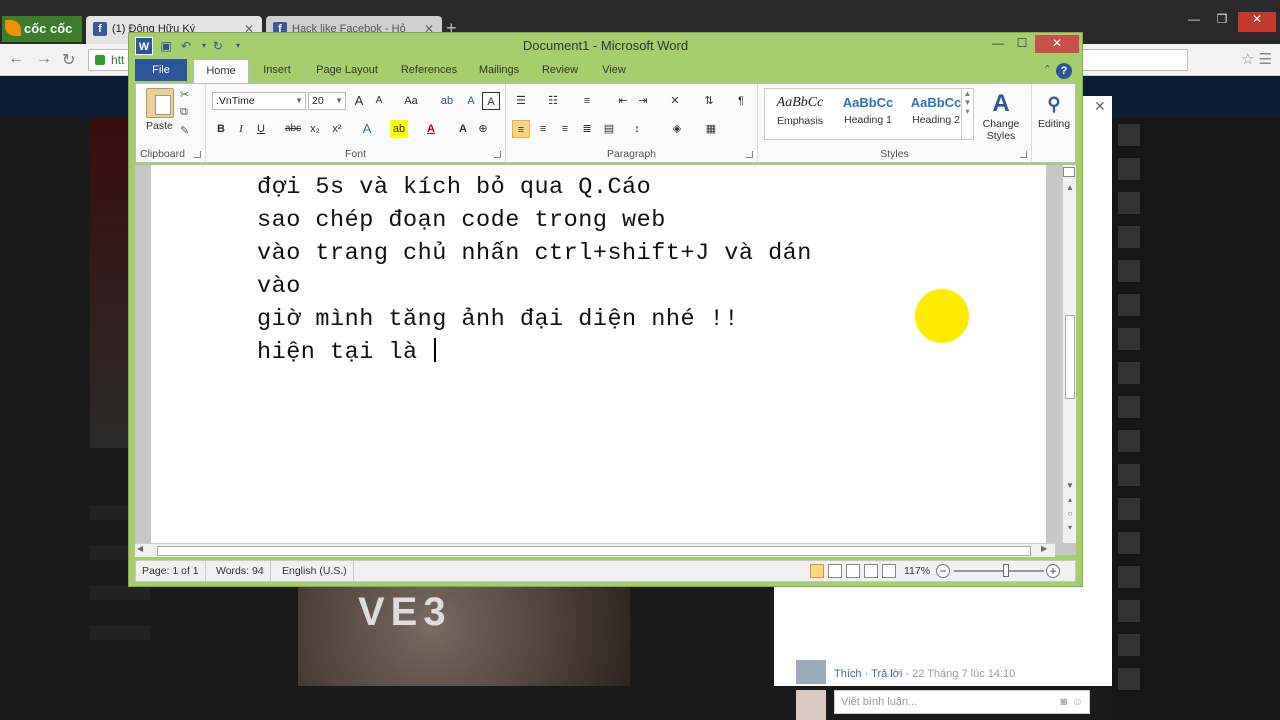  I want to click on tab-references: References, so click(429, 71).